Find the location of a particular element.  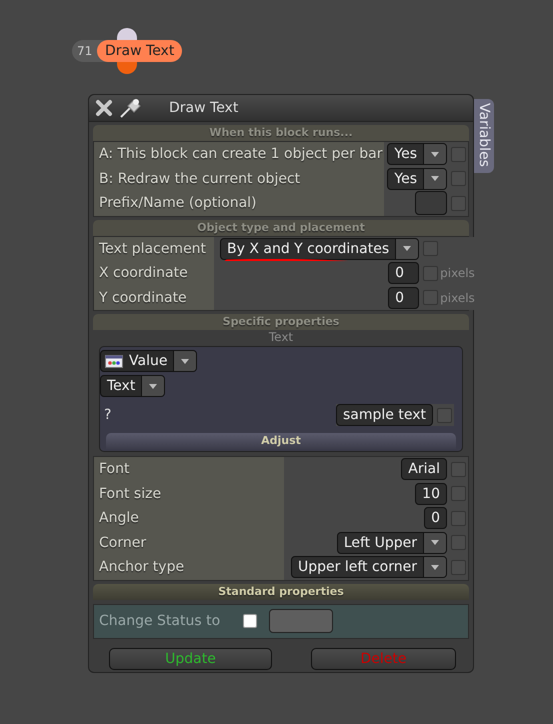

input-field: sample text is located at coordinates (384, 415).